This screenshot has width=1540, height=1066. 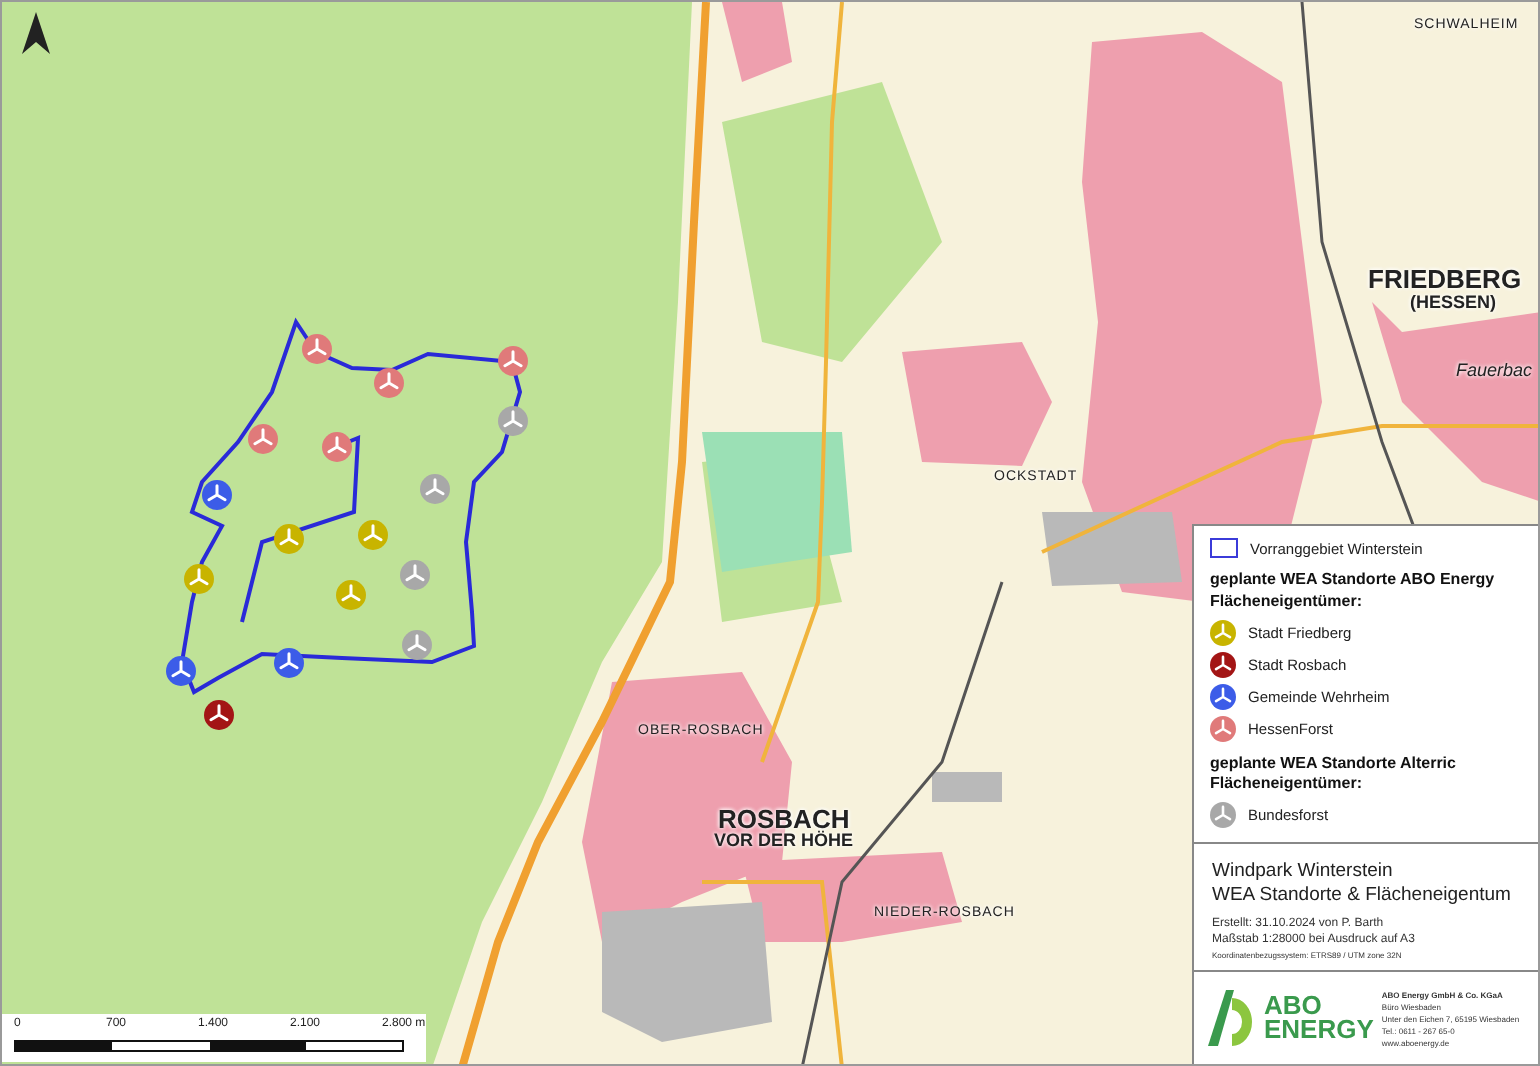 I want to click on area-swatch, so click(x=1224, y=548).